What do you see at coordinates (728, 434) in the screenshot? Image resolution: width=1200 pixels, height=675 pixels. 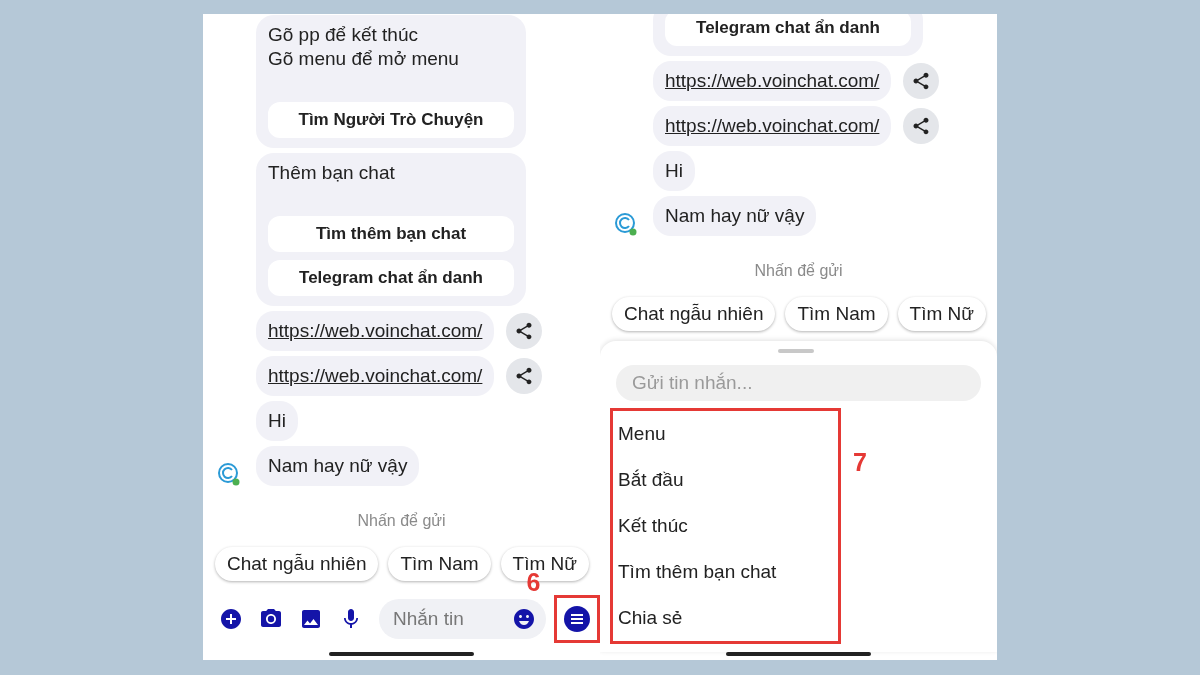 I see `menu-item: Menu` at bounding box center [728, 434].